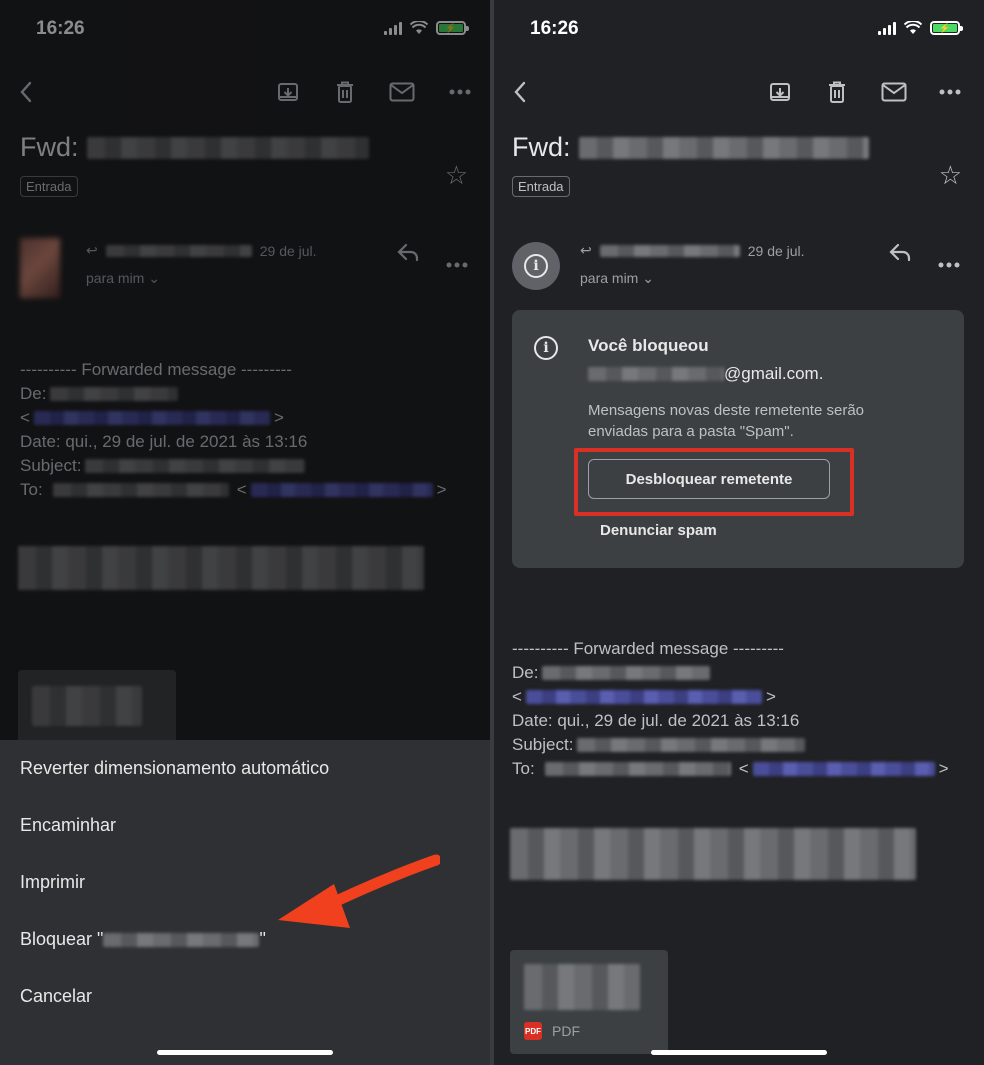  I want to click on blocked-email: @gmail.com., so click(705, 374).